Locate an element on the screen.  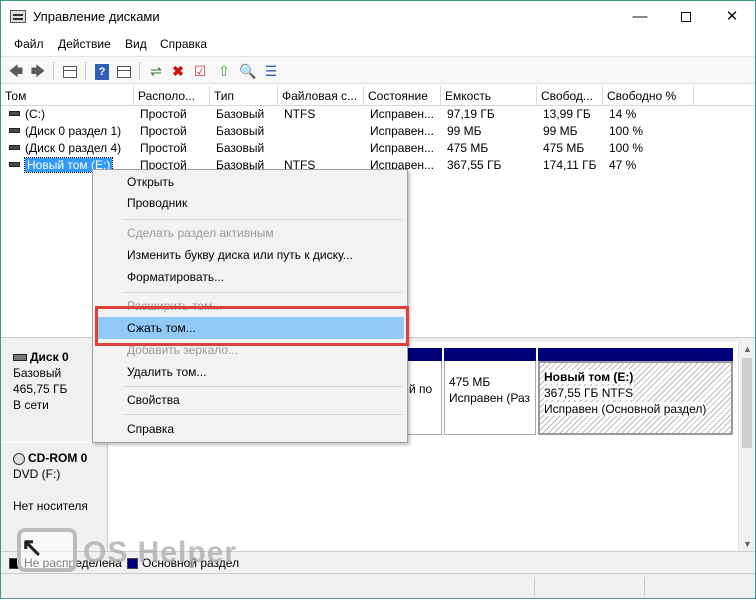
console-tree-icon is located at coordinates (70, 71).